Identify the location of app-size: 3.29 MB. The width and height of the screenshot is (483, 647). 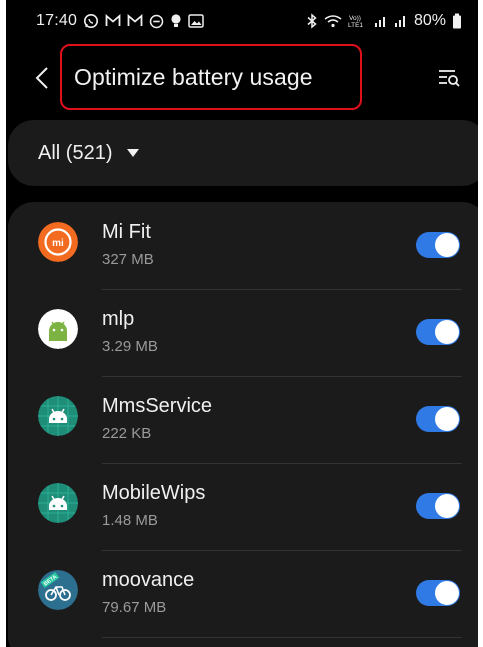
(130, 346).